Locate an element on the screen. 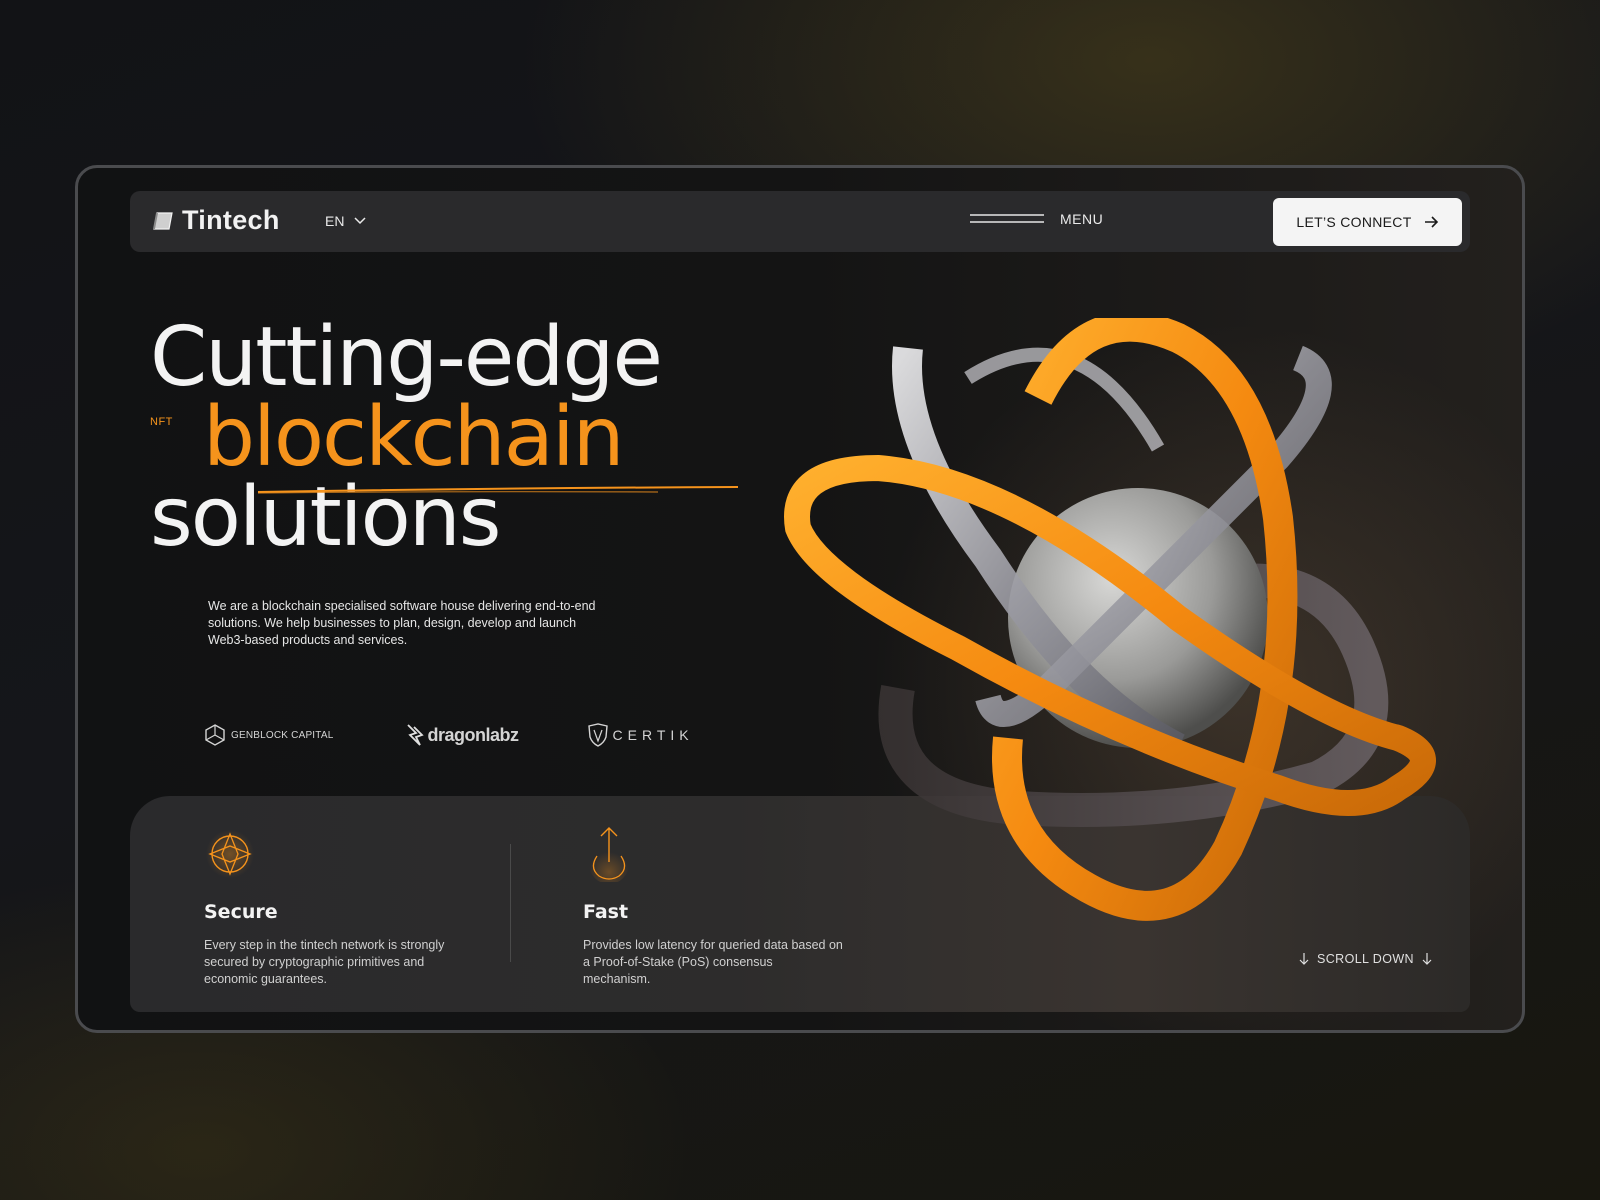  feature-divider is located at coordinates (510, 903).